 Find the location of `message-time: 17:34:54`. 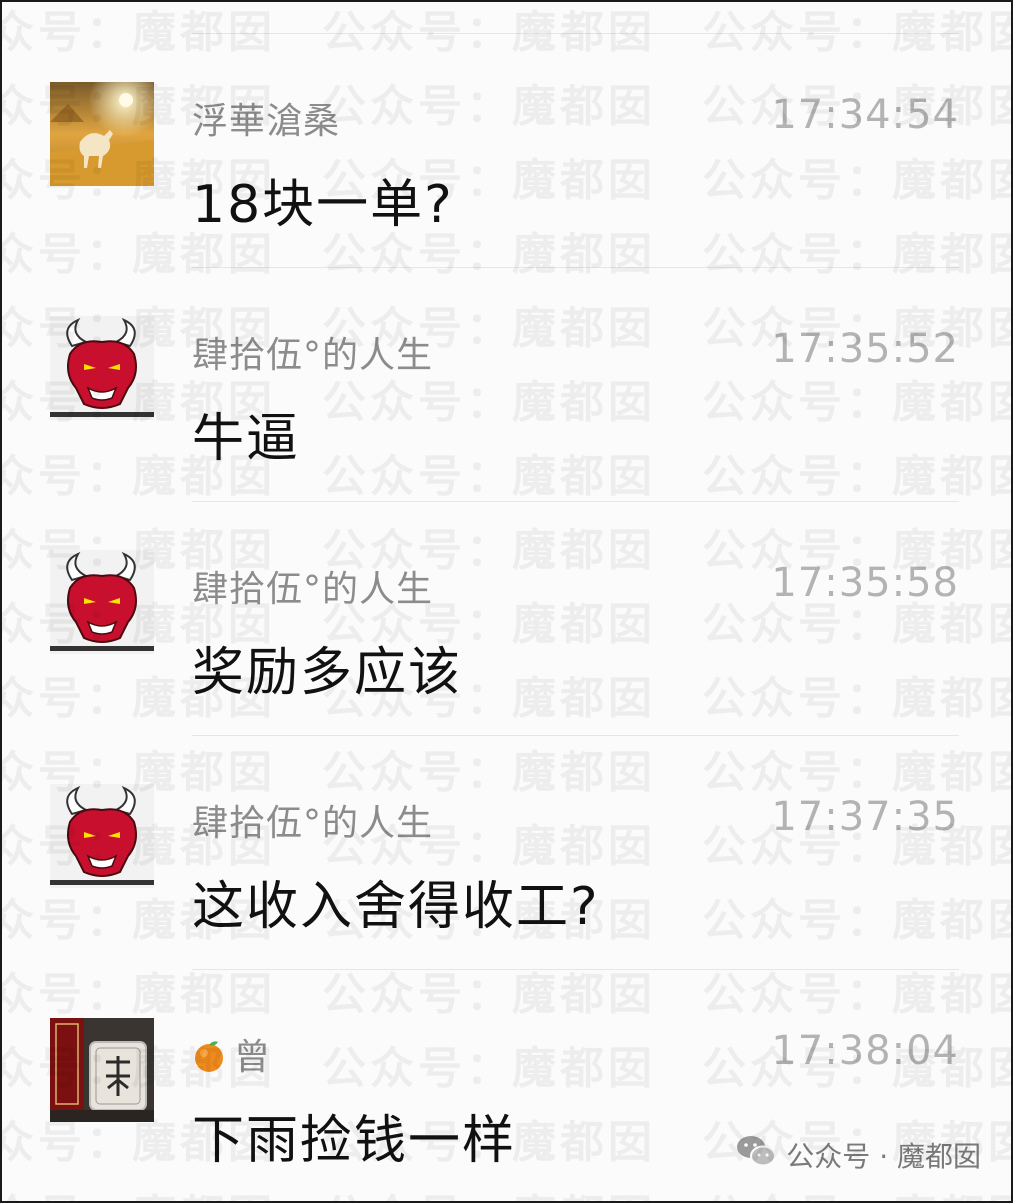

message-time: 17:34:54 is located at coordinates (865, 115).